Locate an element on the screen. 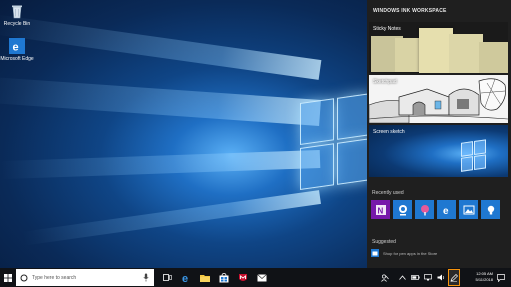 The height and width of the screenshot is (287, 511). tray-network is located at coordinates (428, 277).